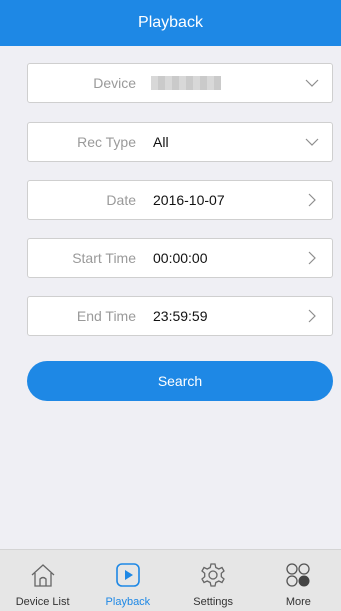  Describe the element at coordinates (186, 83) in the screenshot. I see `device-value-redacted` at that location.